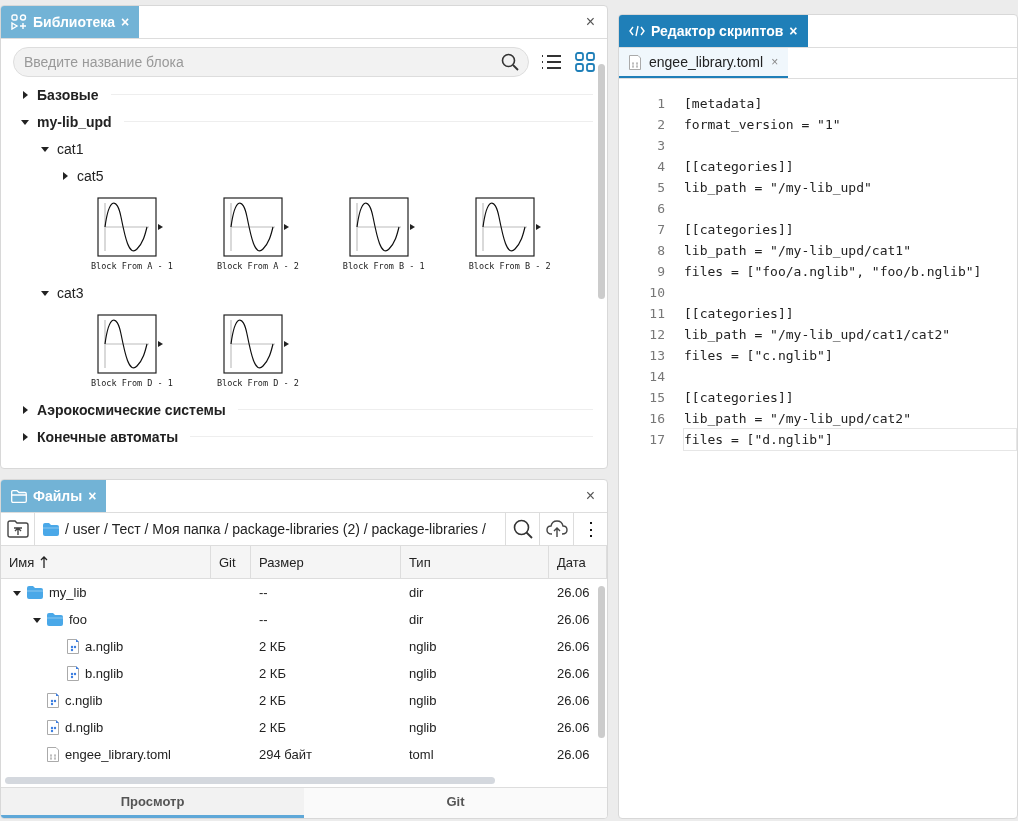 This screenshot has width=1018, height=821. What do you see at coordinates (578, 562) in the screenshot?
I see `column-header: Дата` at bounding box center [578, 562].